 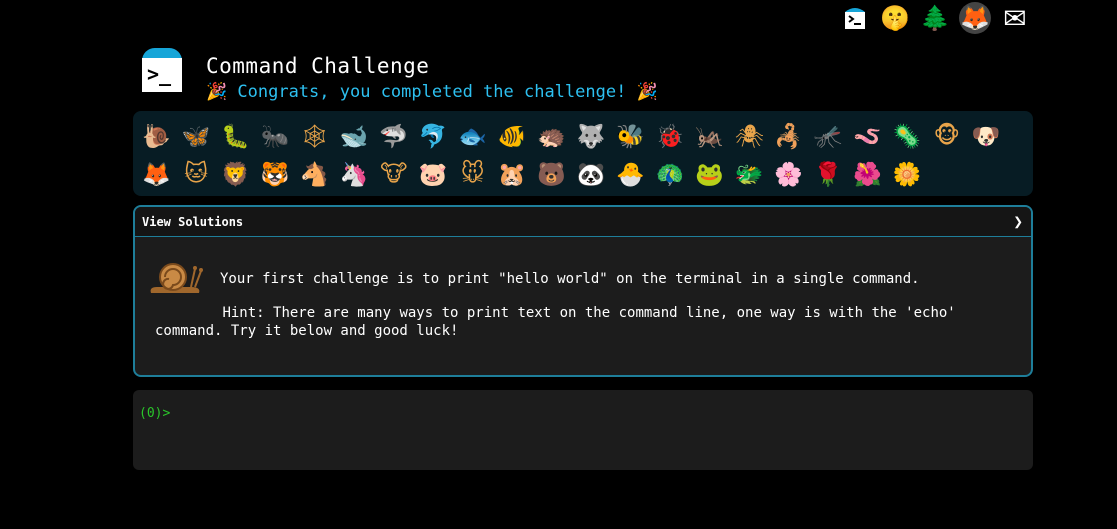 I want to click on challenge-animal-icon: 🐞, so click(x=671, y=136).